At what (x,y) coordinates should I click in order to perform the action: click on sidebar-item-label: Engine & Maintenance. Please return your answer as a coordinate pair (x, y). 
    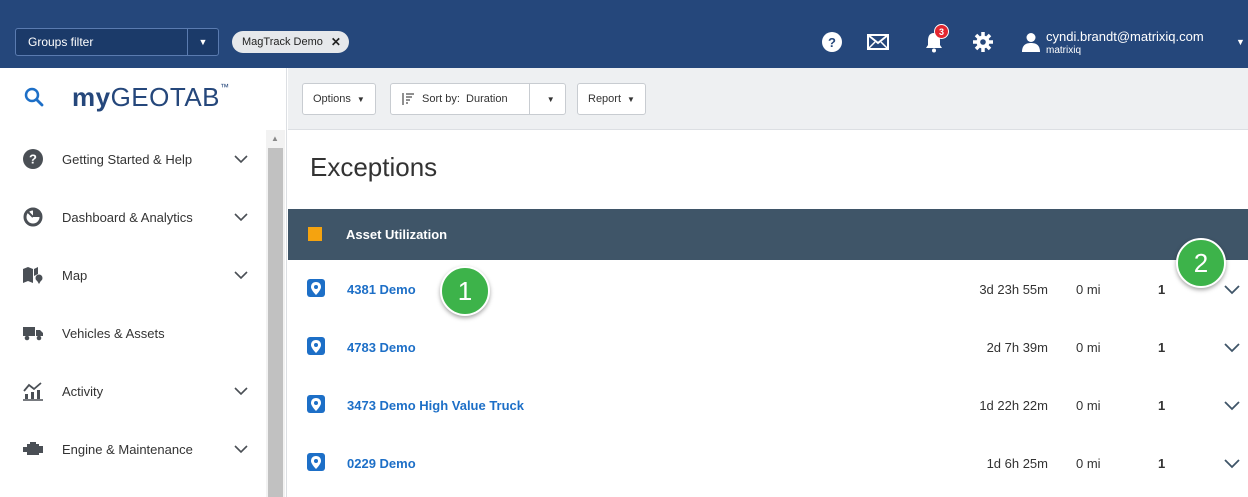
    Looking at the image, I should click on (127, 449).